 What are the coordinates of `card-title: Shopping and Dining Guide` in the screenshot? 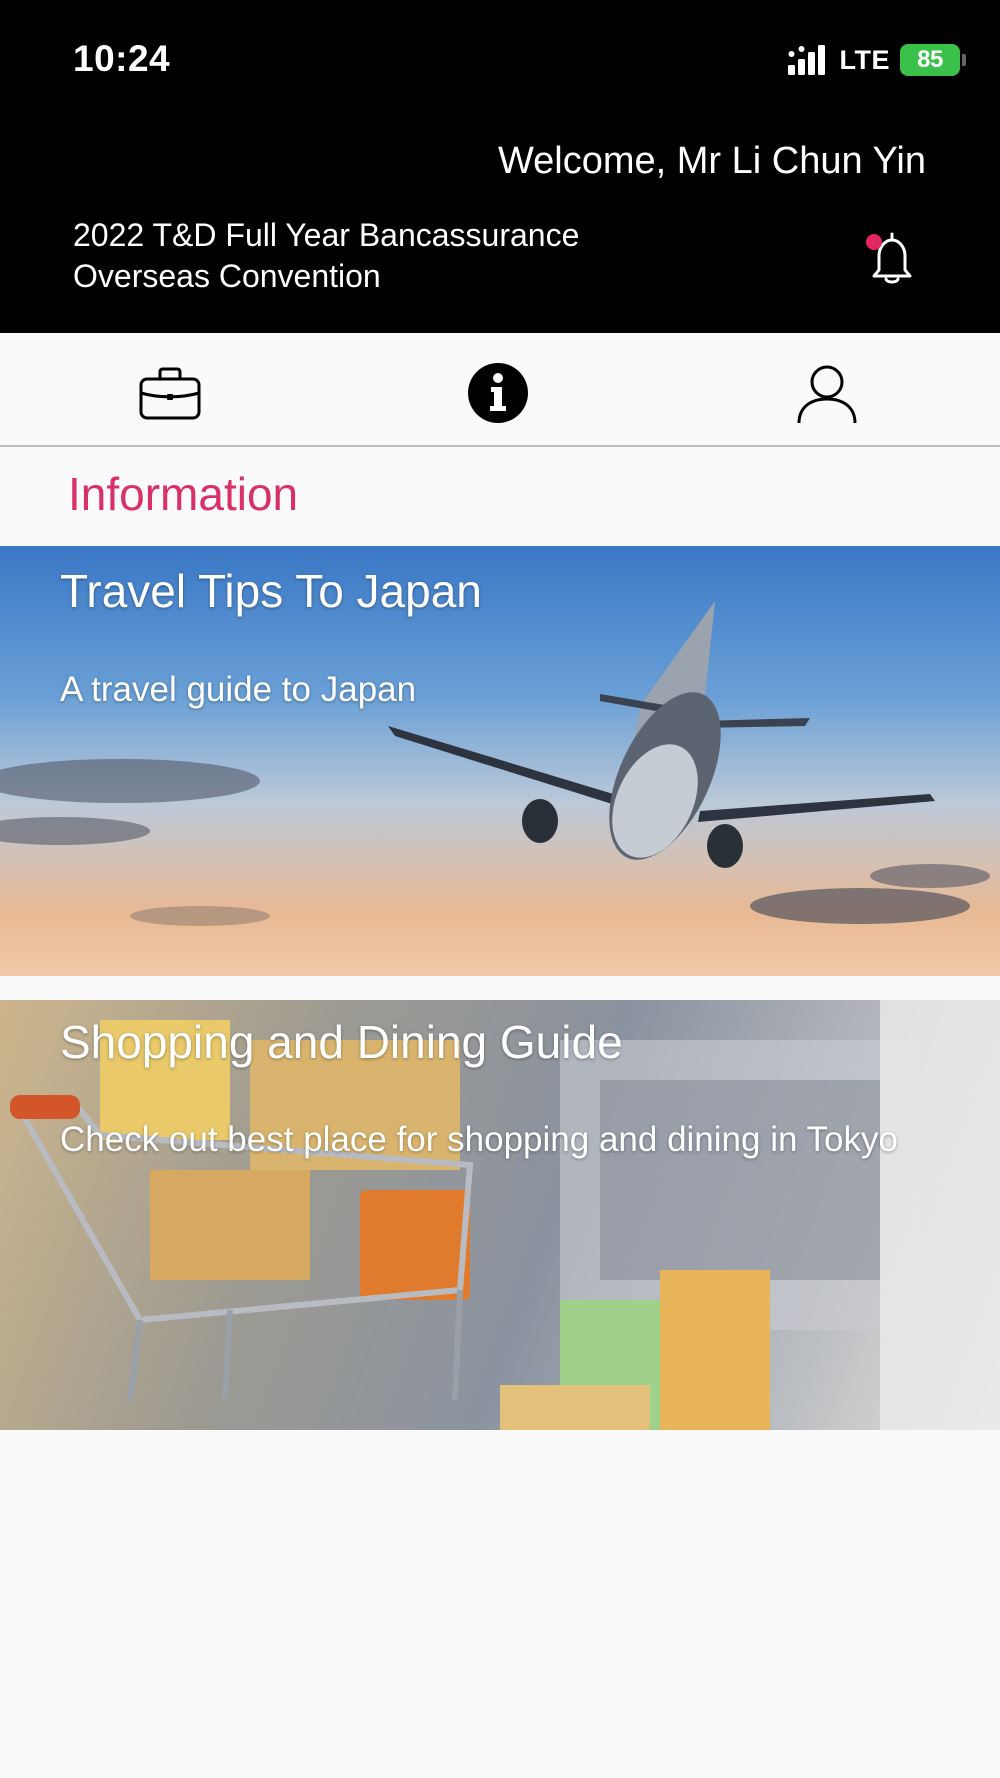 It's located at (341, 1042).